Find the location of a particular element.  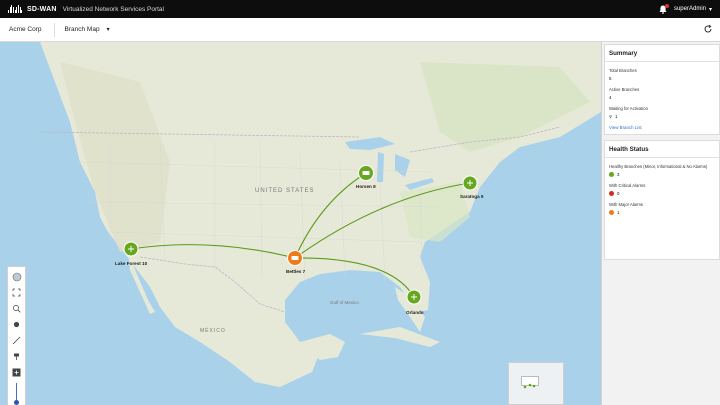

notification-bell-icon is located at coordinates (664, 8).